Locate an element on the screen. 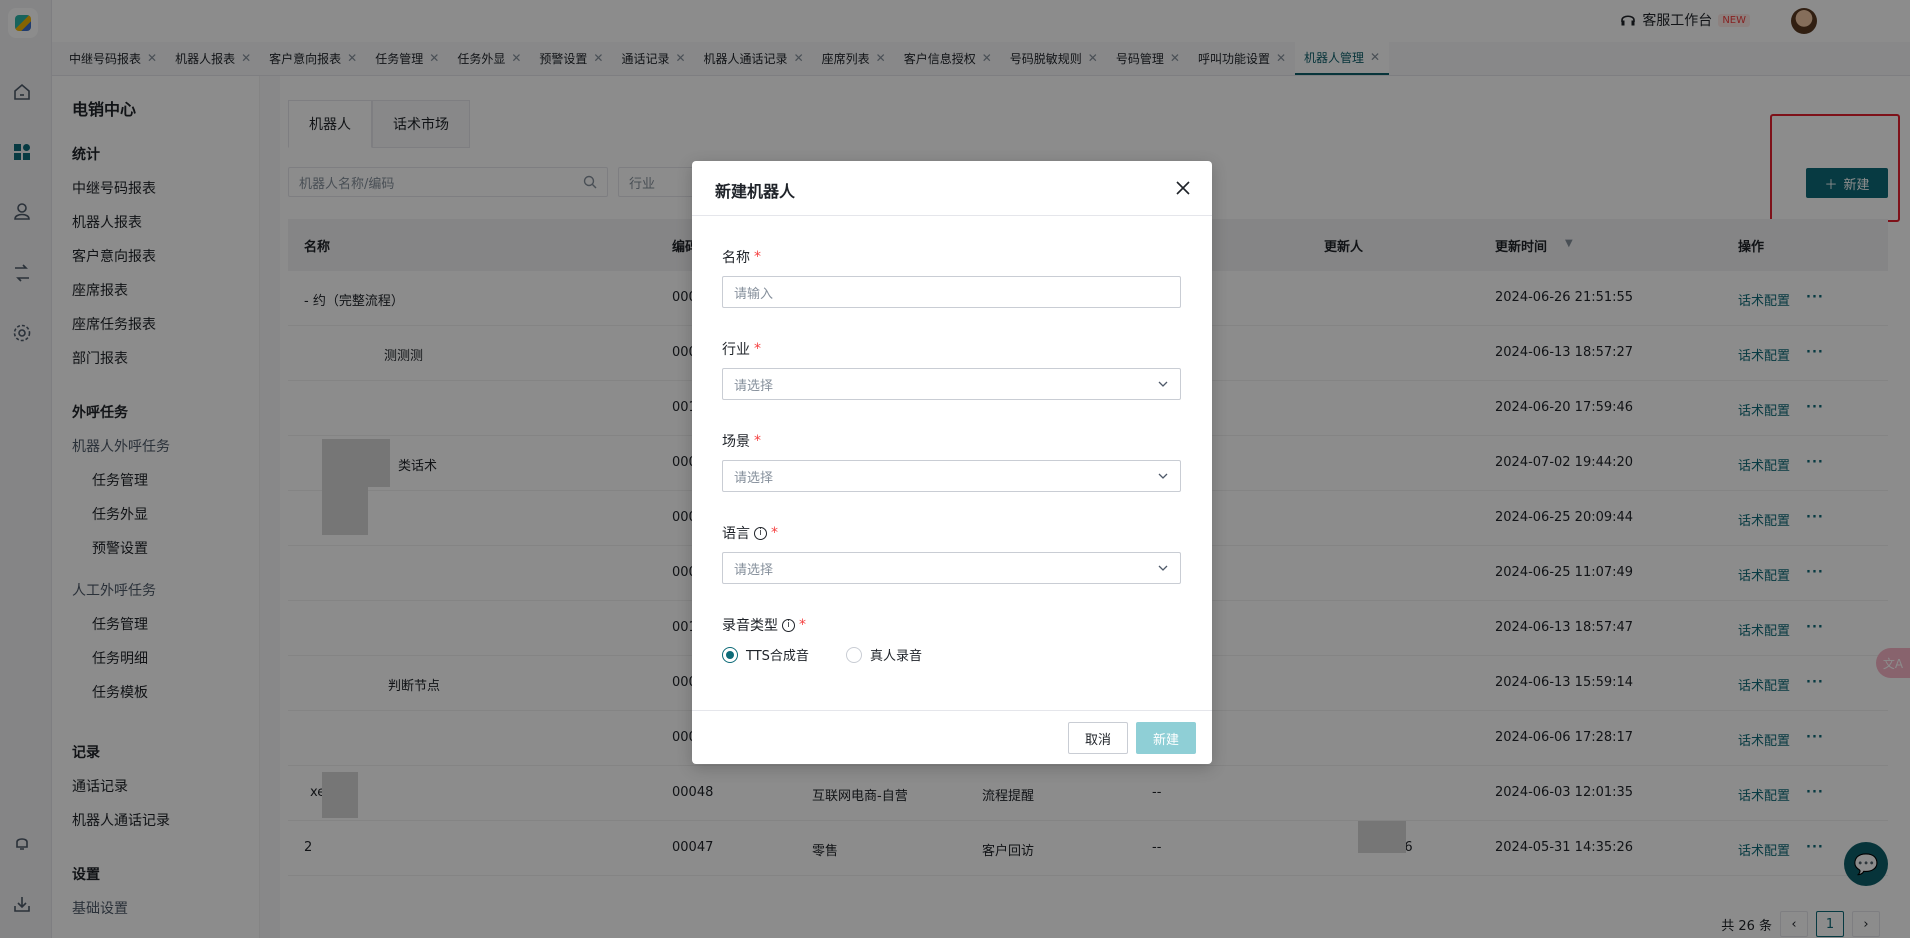  radio-tts: TTS合成音 is located at coordinates (765, 654).